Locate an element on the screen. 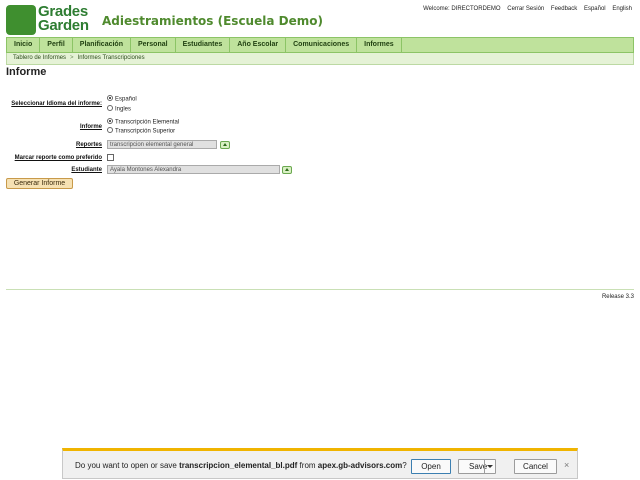 This screenshot has width=640, height=480. grades-garden-logo: Grades Garden is located at coordinates (50, 19).